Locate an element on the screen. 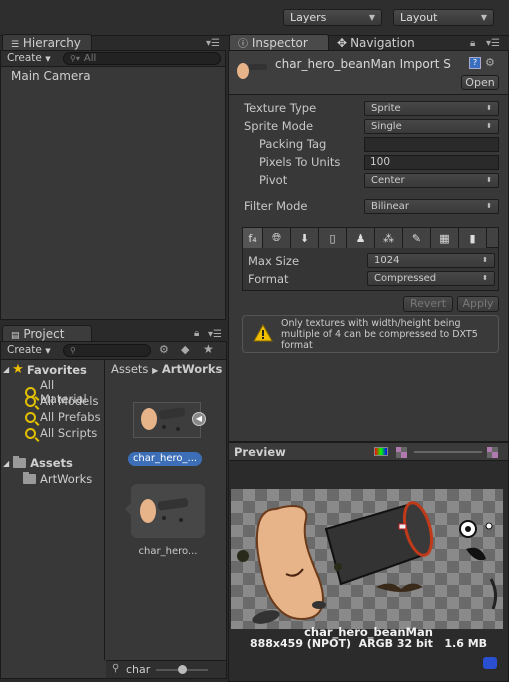  lock-icon: 🔒︎ is located at coordinates (472, 43).